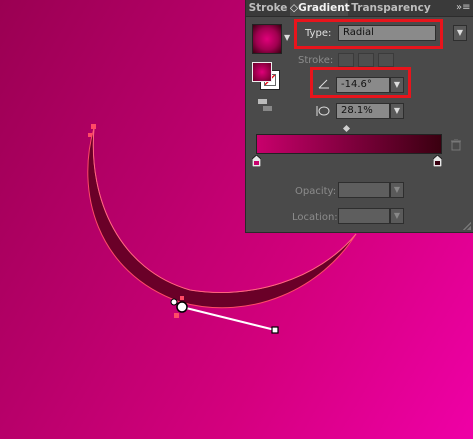 The width and height of the screenshot is (473, 439). What do you see at coordinates (397, 111) in the screenshot?
I see `aspect-ratio-dropdown-button: ▼` at bounding box center [397, 111].